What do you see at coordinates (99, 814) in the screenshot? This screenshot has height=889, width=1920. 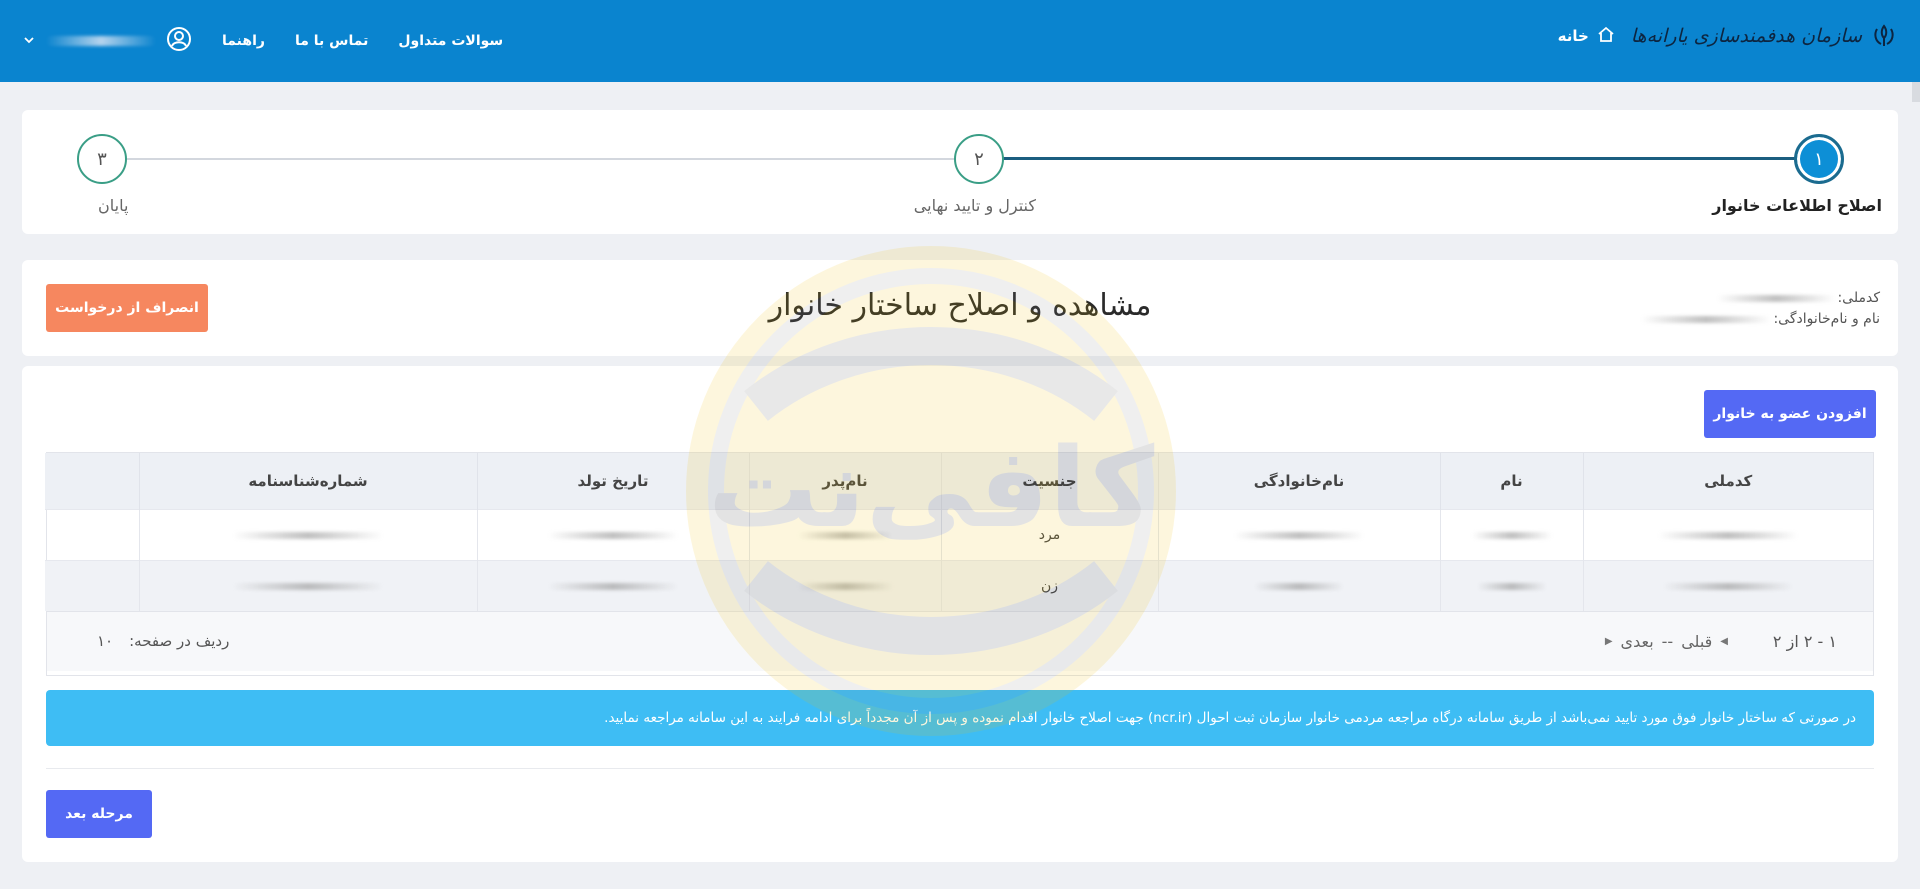 I see `next-step-button: مرحله بعد` at bounding box center [99, 814].